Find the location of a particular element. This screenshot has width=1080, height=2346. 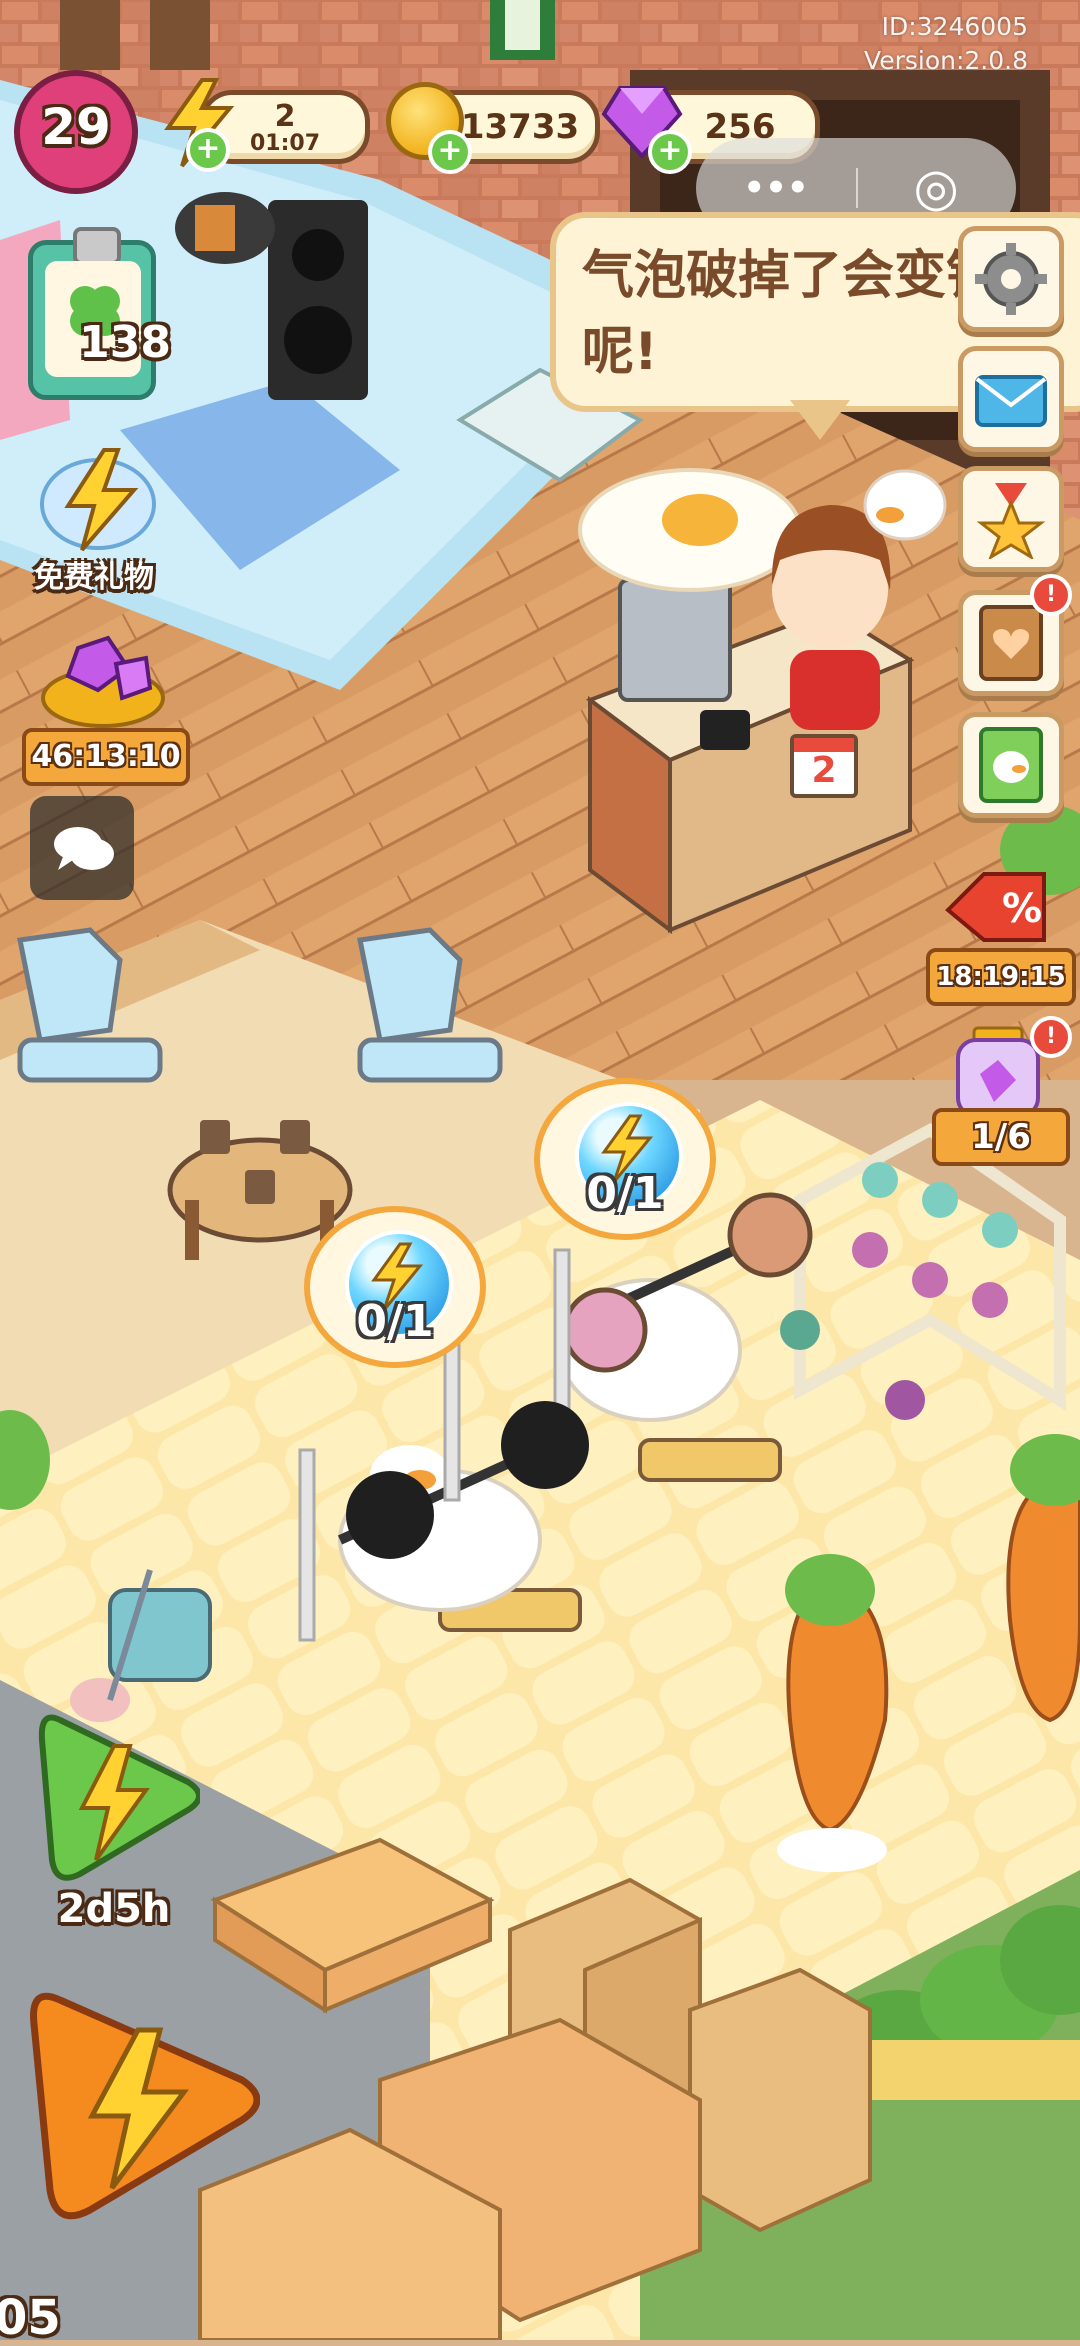

bottom-corner-counter: 05 is located at coordinates (30, 2318).